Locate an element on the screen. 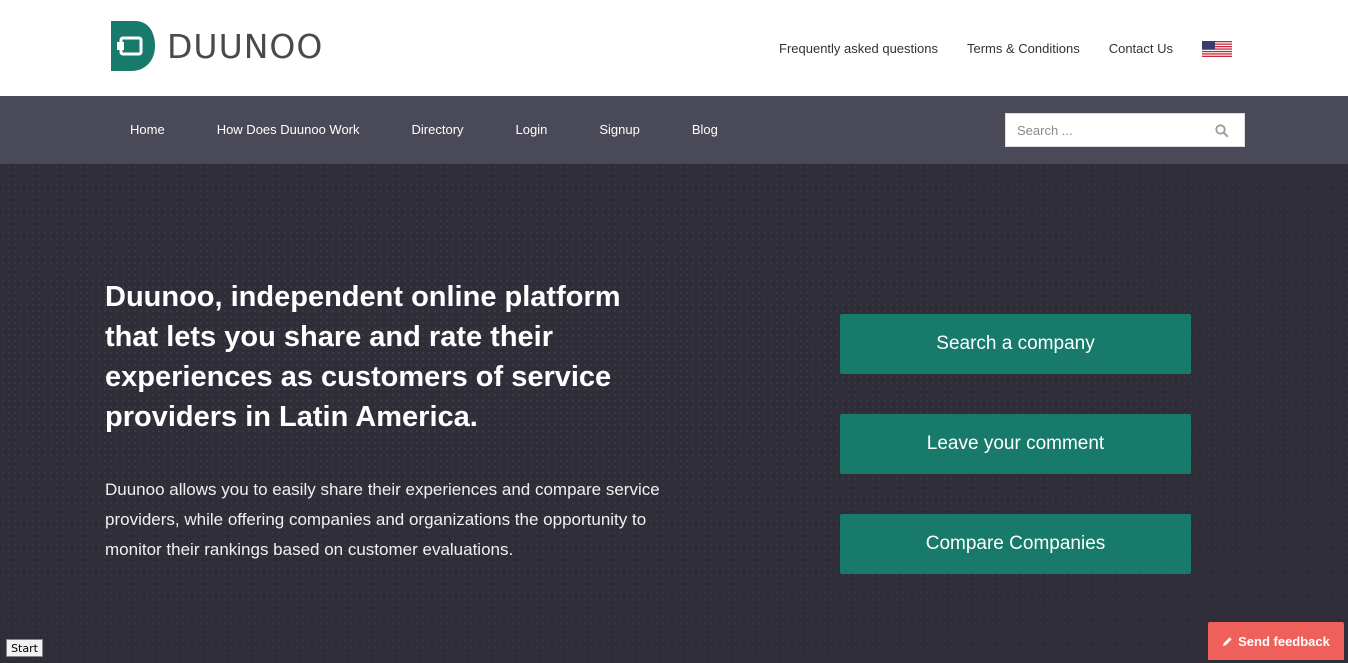  send-feedback-label: Send feedback is located at coordinates (1284, 641).